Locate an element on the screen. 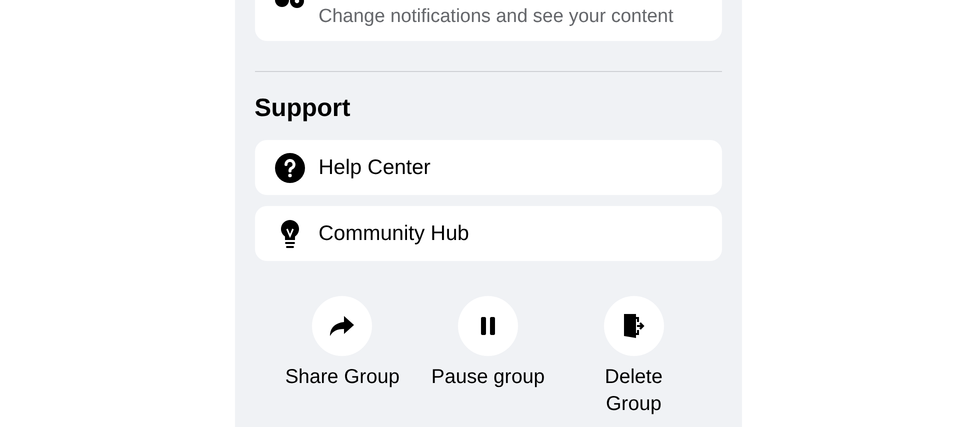  section-heading: Support is located at coordinates (303, 108).